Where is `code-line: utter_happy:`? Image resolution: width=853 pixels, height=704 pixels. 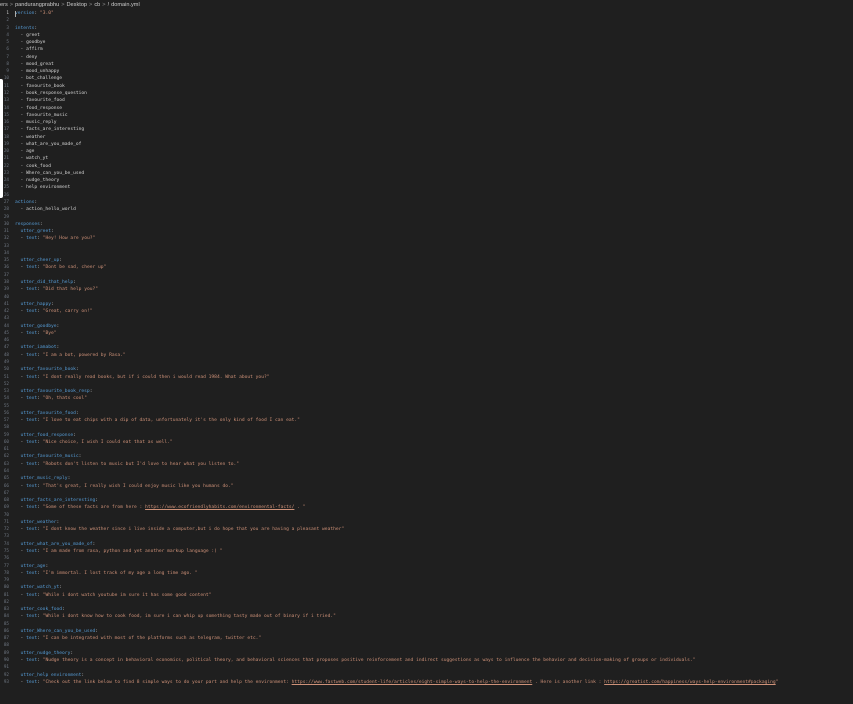 code-line: utter_happy: is located at coordinates (434, 304).